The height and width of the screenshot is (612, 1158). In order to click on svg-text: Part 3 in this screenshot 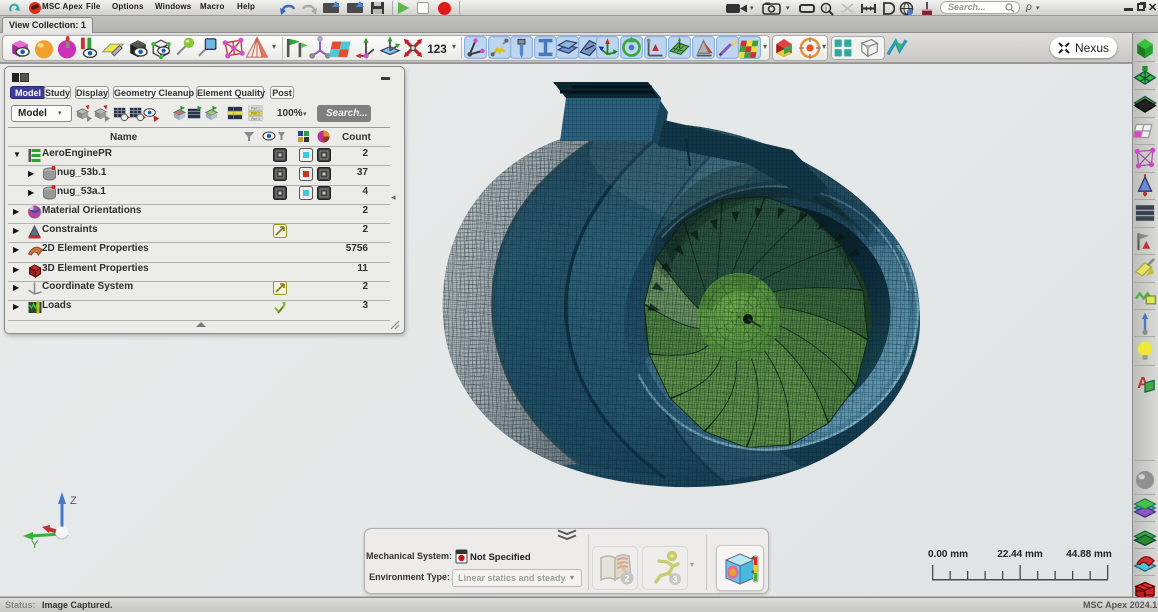, I will do `click(255, 119)`.